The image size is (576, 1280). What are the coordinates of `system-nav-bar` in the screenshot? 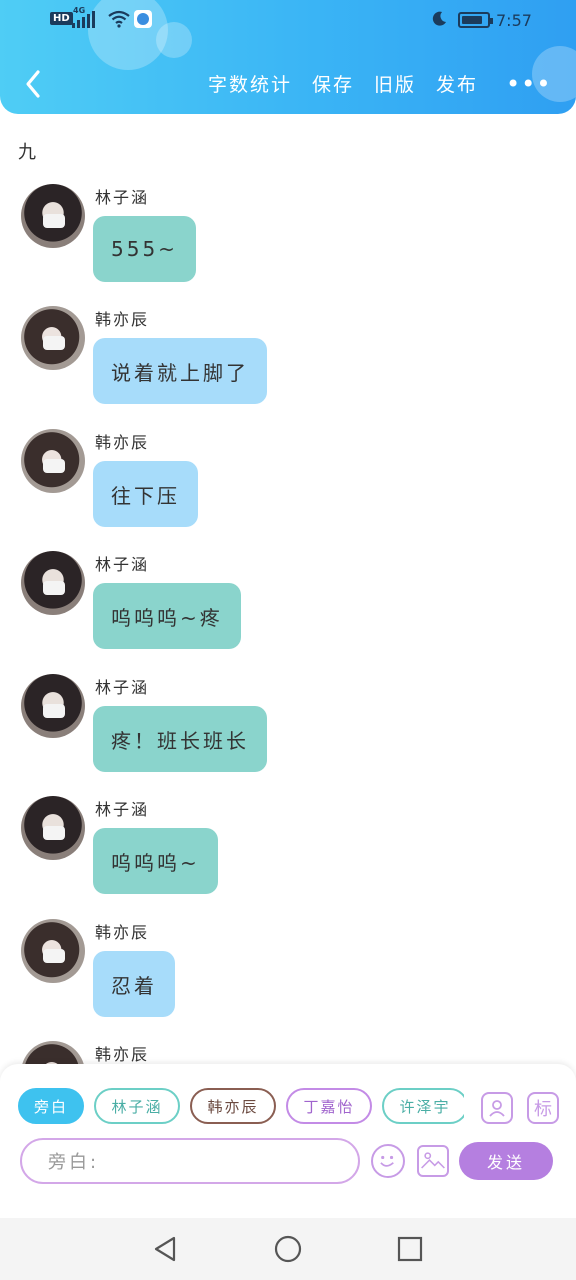 It's located at (288, 1249).